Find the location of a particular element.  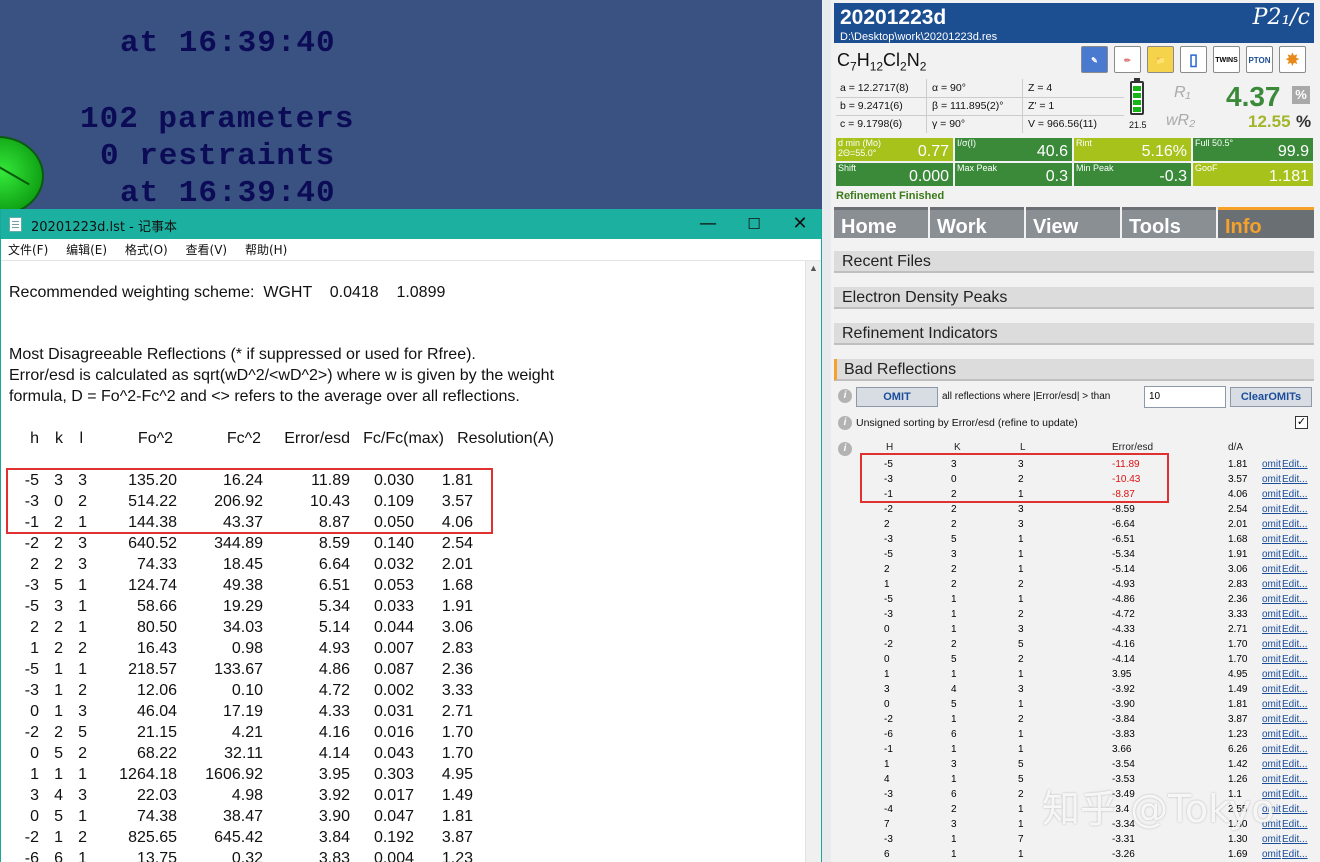

title-bar: 20201223d.lst - 记事本 — ☐ ✕ is located at coordinates (411, 224).